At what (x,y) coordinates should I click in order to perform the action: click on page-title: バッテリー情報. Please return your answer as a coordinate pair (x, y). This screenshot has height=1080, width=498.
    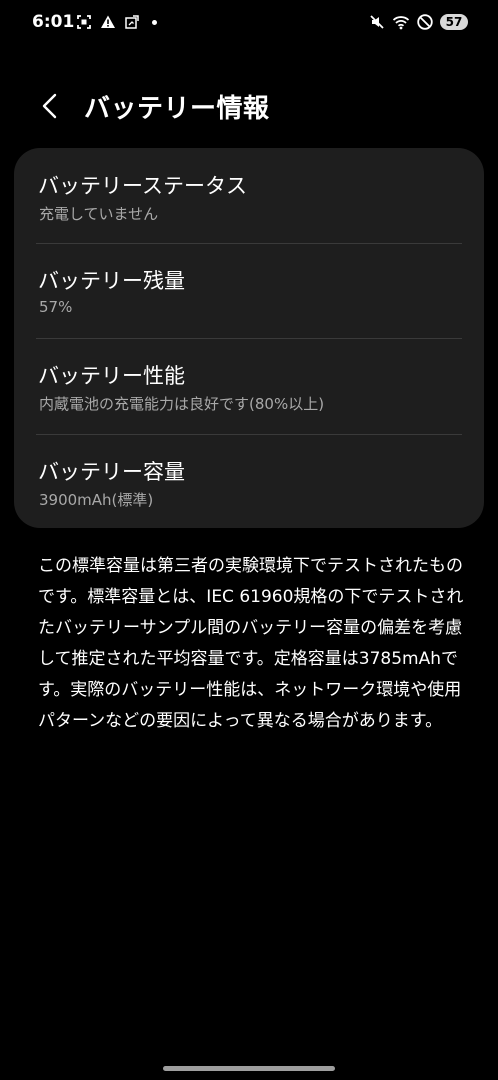
    Looking at the image, I should click on (177, 109).